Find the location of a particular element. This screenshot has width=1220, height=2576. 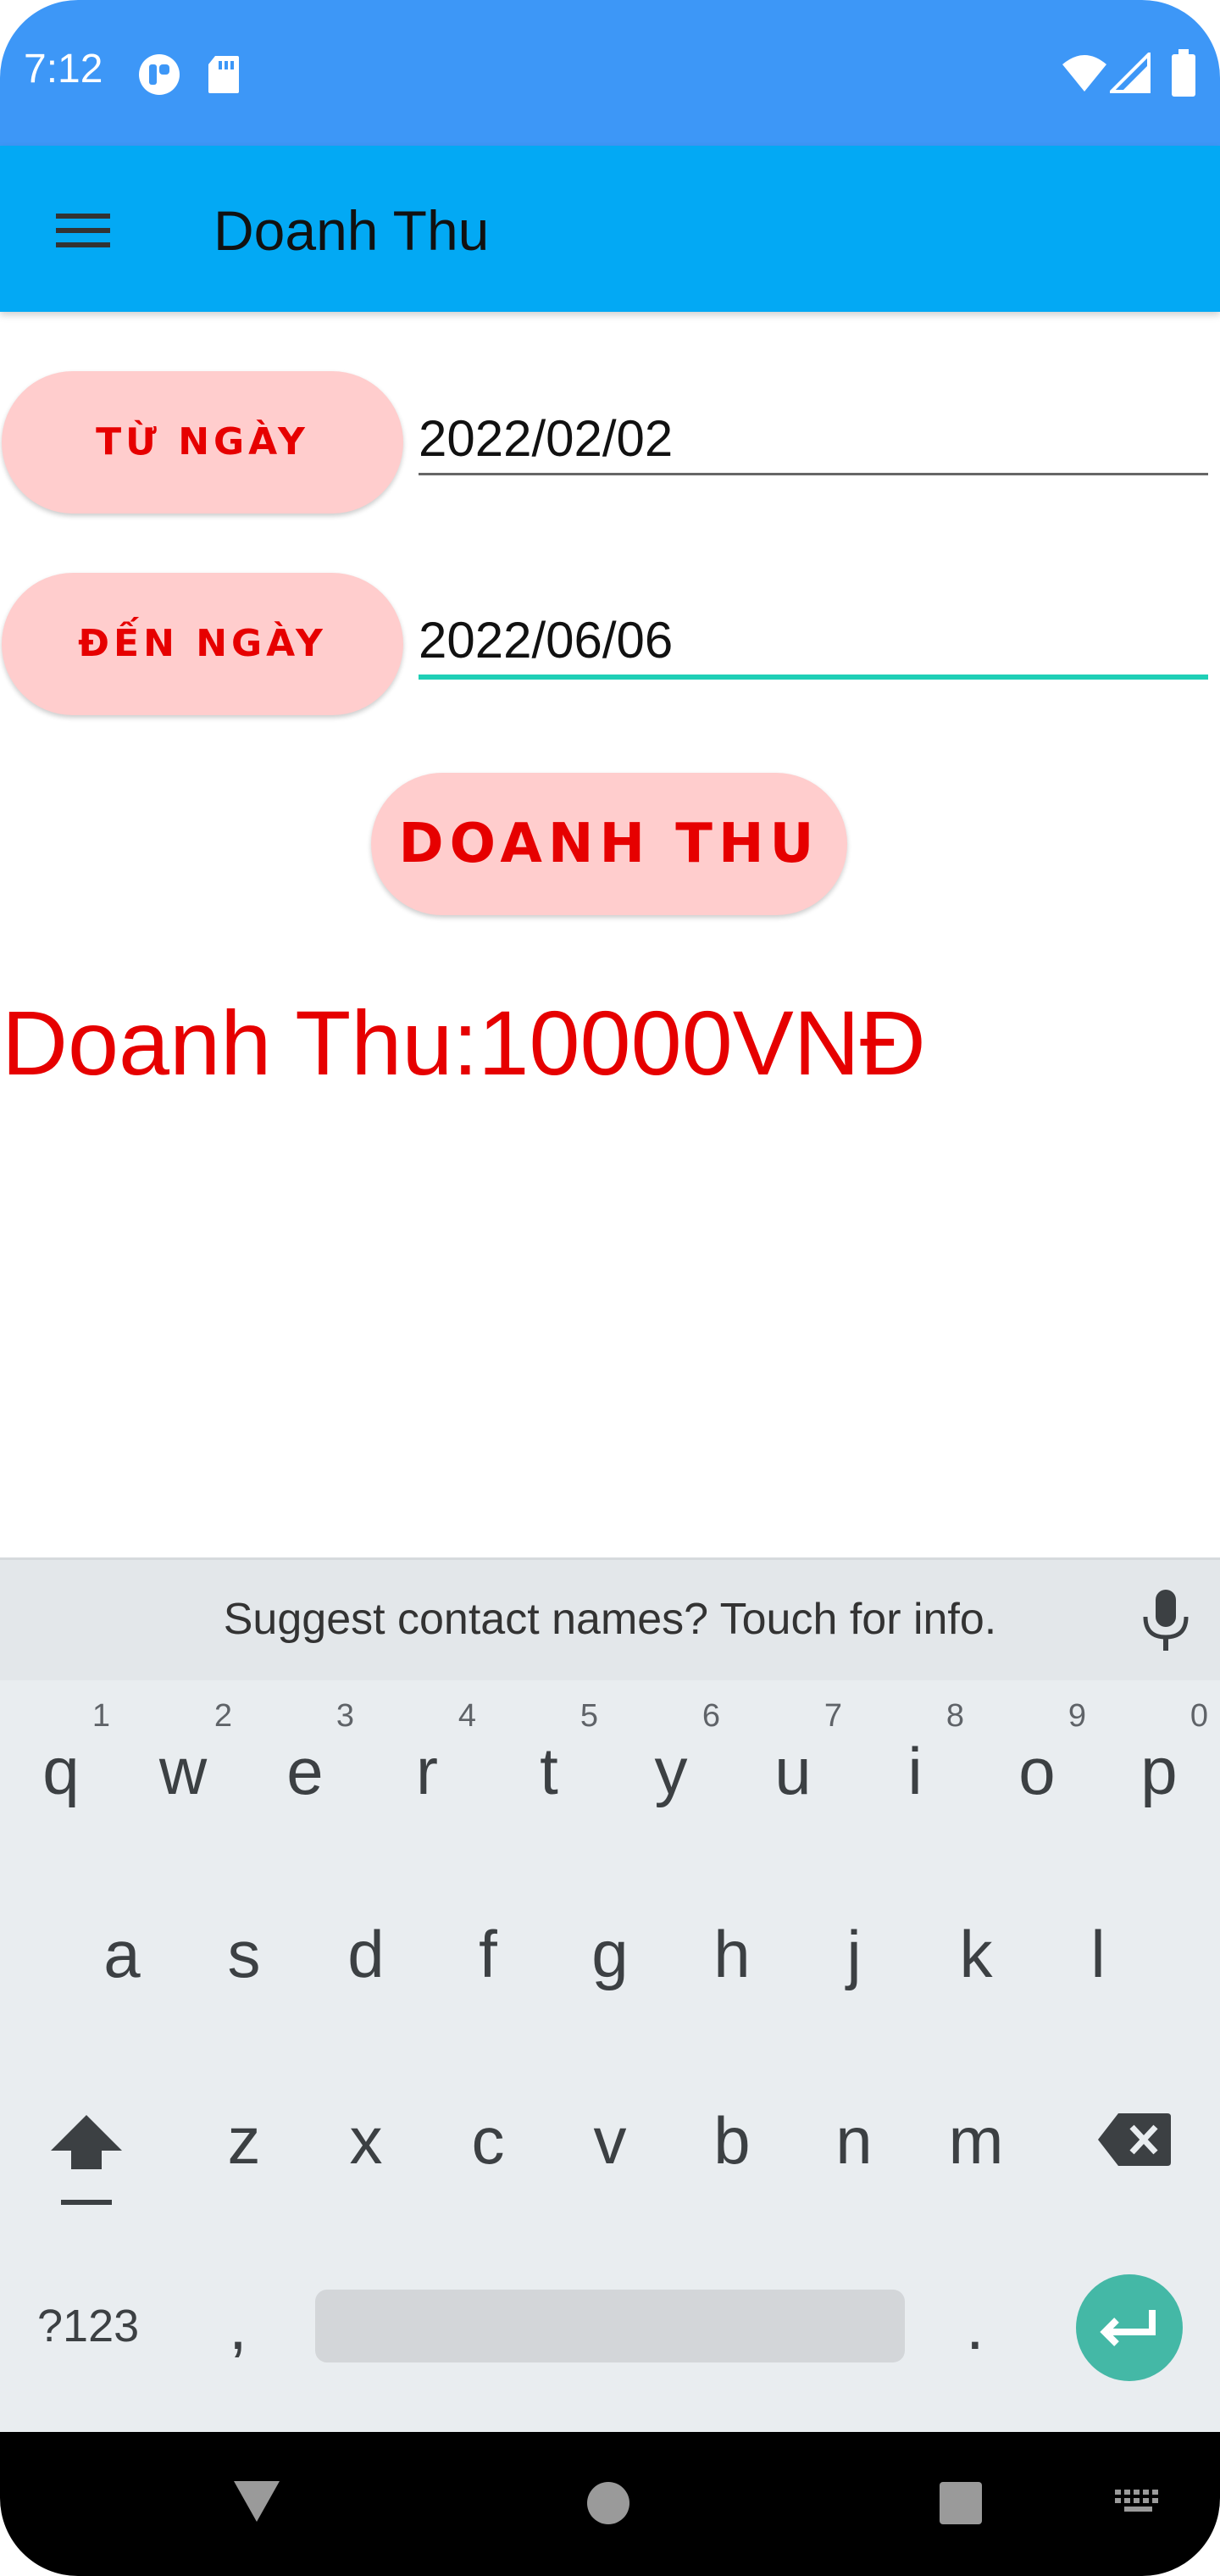

key-o: 9o is located at coordinates (1037, 1791).